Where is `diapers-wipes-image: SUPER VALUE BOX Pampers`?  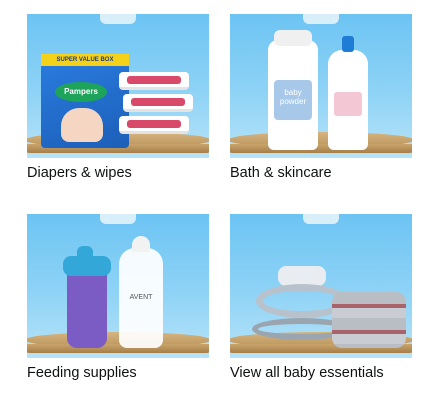 diapers-wipes-image: SUPER VALUE BOX Pampers is located at coordinates (118, 86).